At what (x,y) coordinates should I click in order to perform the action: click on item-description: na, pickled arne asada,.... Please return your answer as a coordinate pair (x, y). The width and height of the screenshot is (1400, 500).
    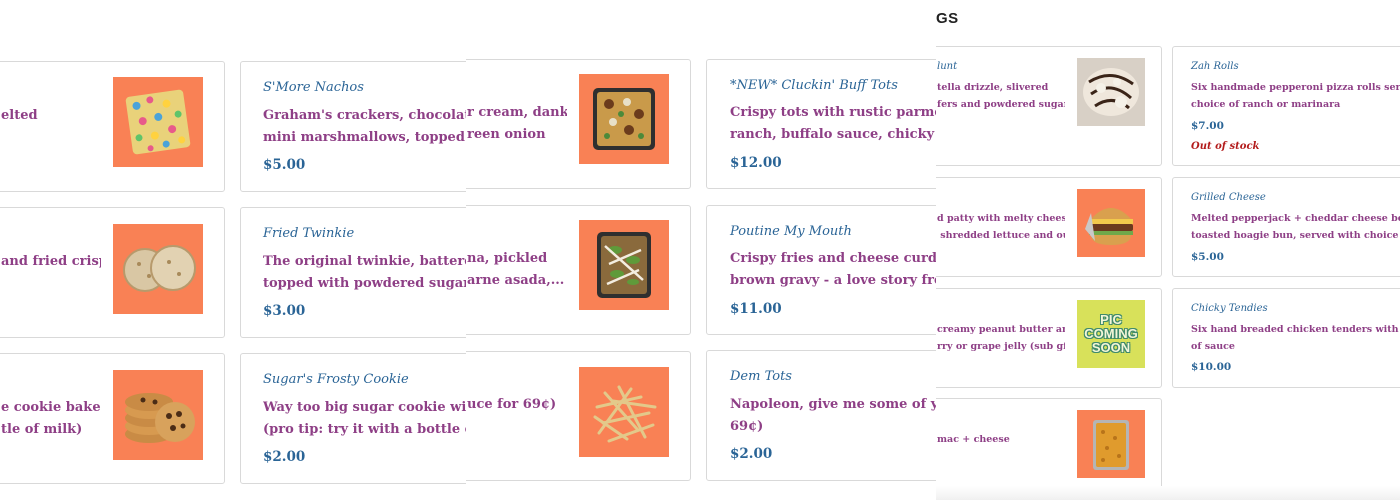
    Looking at the image, I should click on (516, 269).